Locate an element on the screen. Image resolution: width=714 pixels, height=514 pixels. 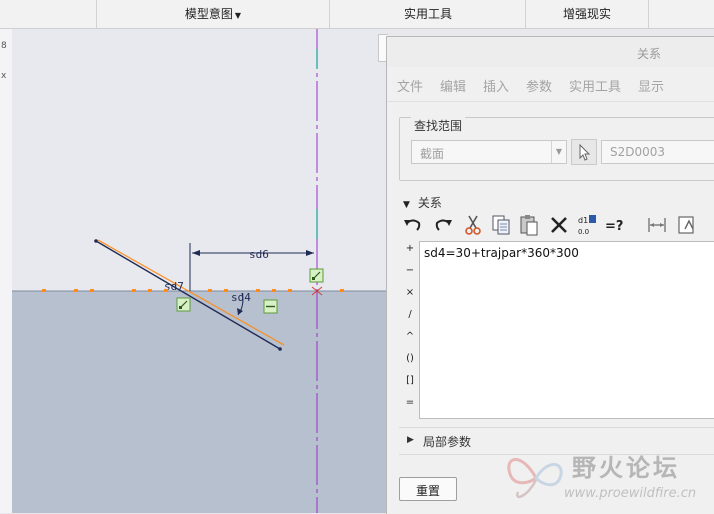
select-feature-button is located at coordinates (584, 152).